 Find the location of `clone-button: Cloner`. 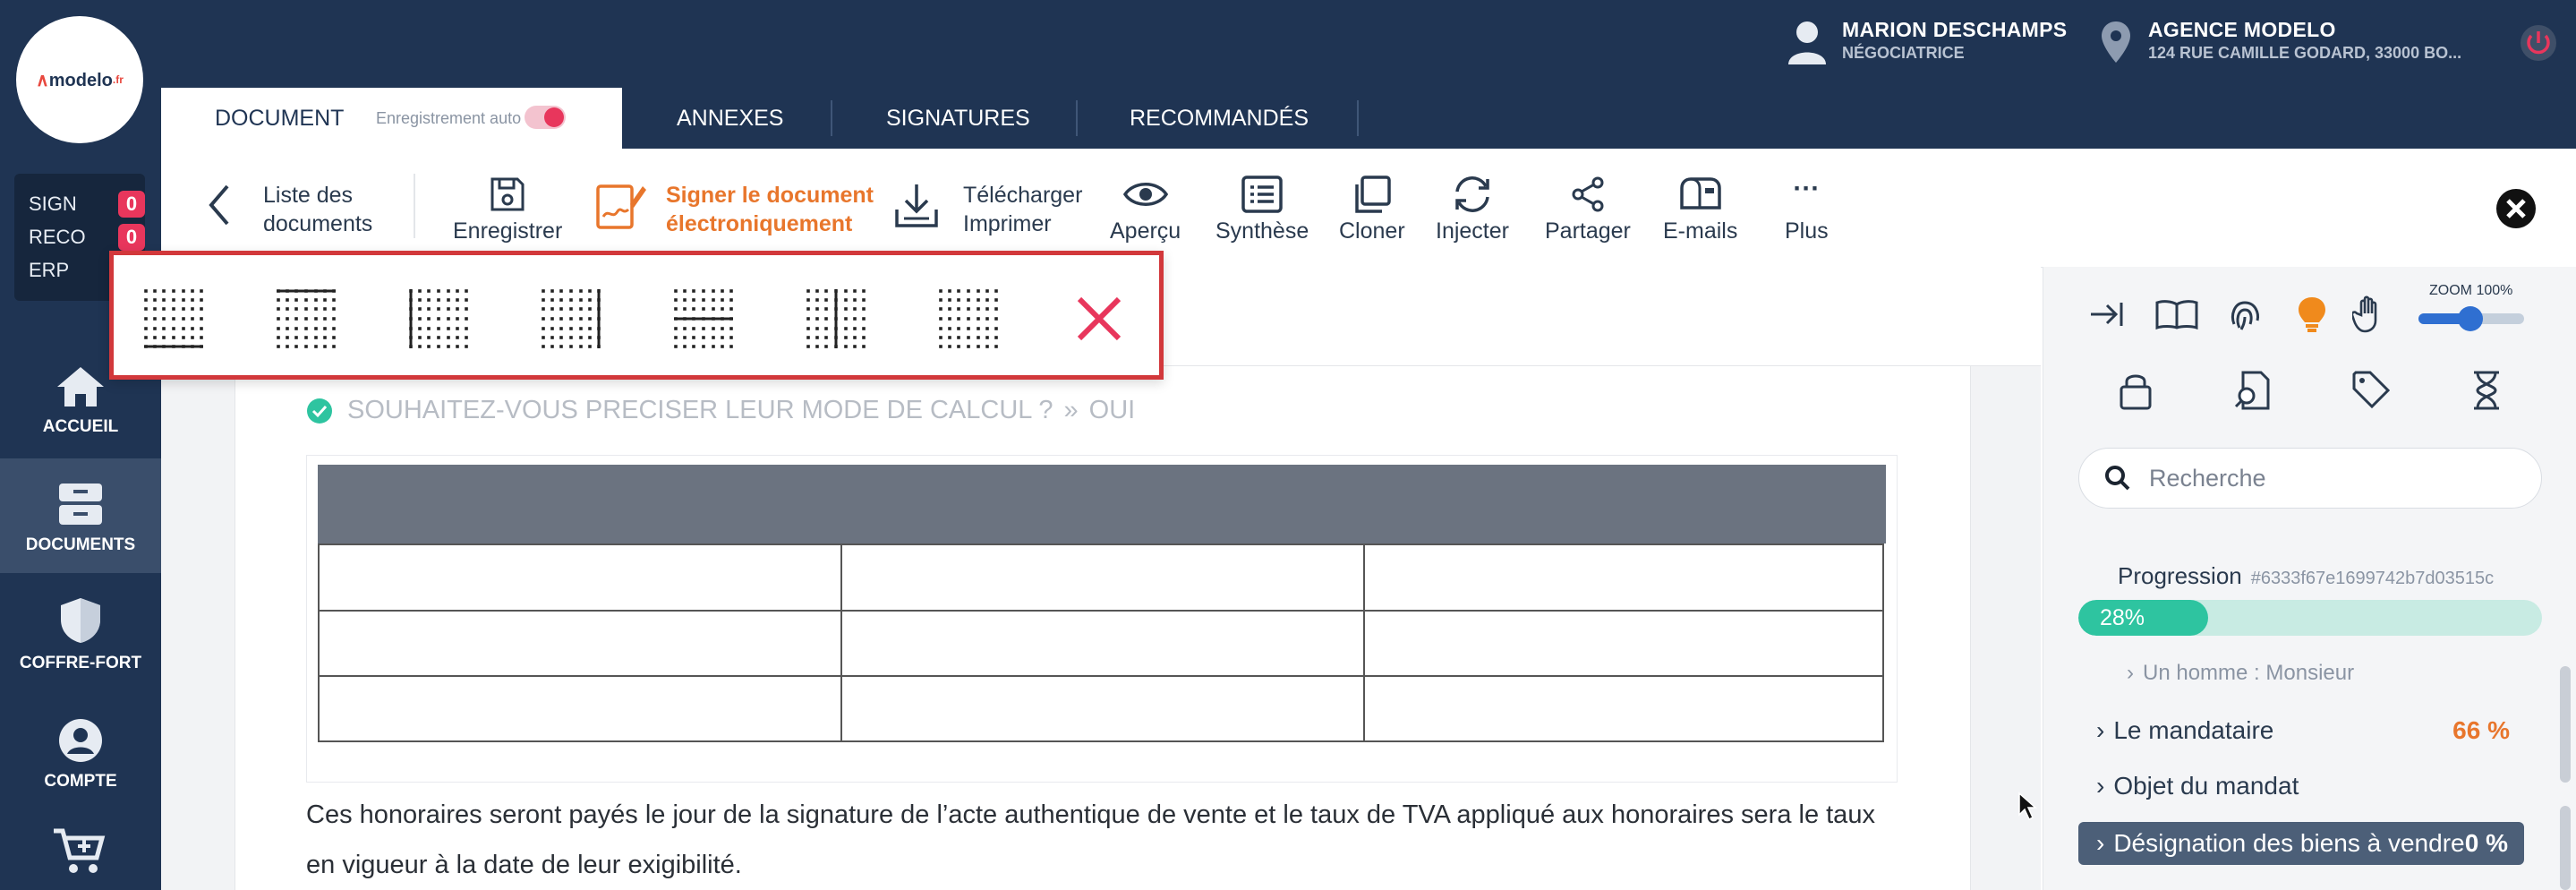

clone-button: Cloner is located at coordinates (1372, 209).